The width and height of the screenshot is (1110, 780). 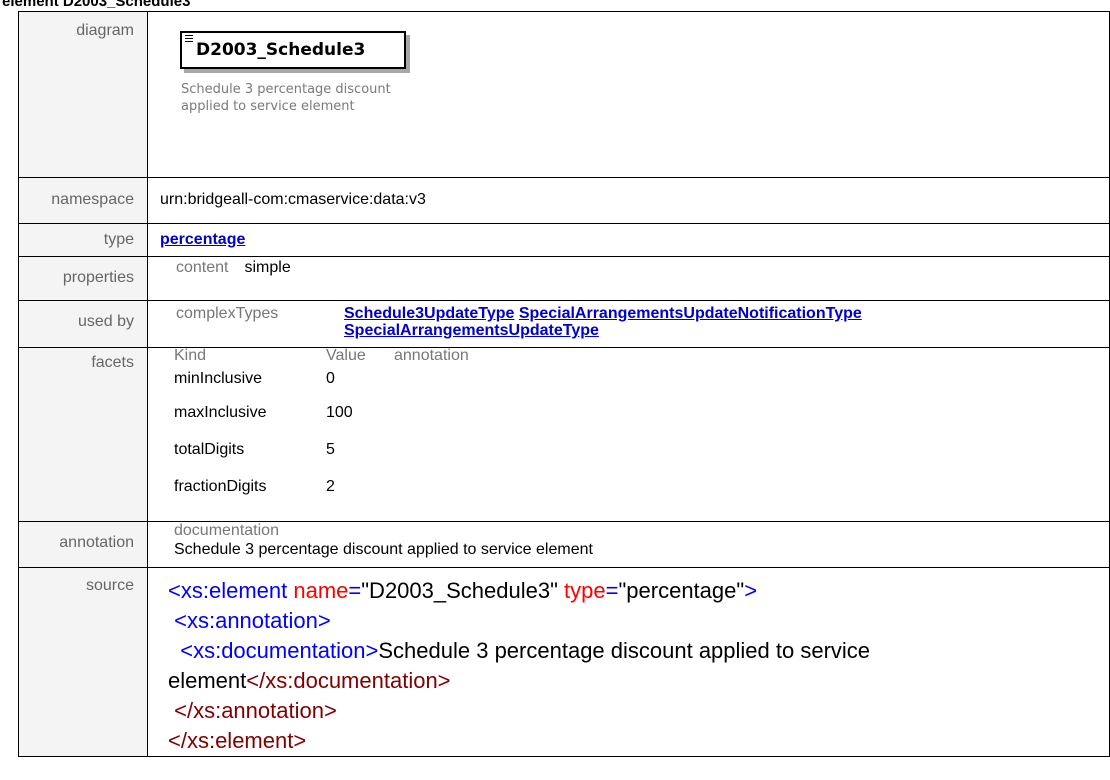 I want to click on facets-header: Kind Value annotation, so click(x=641, y=356).